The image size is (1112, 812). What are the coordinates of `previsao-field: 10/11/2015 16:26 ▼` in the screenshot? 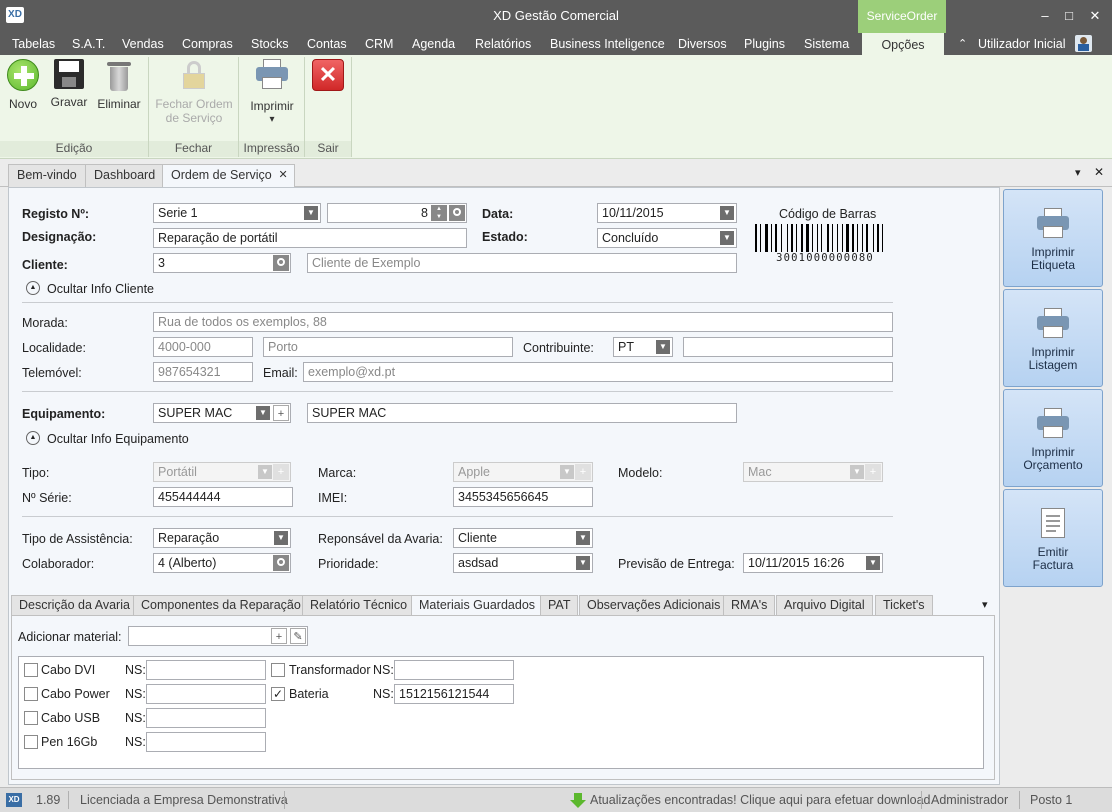 It's located at (813, 563).